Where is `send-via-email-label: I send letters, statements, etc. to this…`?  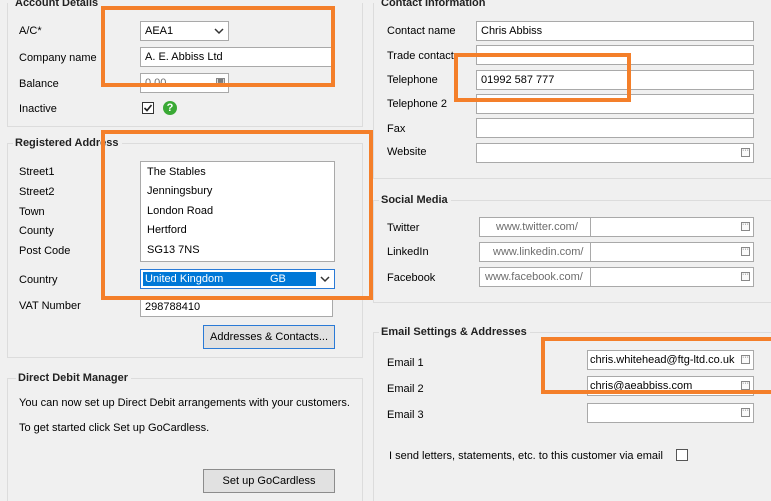 send-via-email-label: I send letters, statements, etc. to this… is located at coordinates (526, 456).